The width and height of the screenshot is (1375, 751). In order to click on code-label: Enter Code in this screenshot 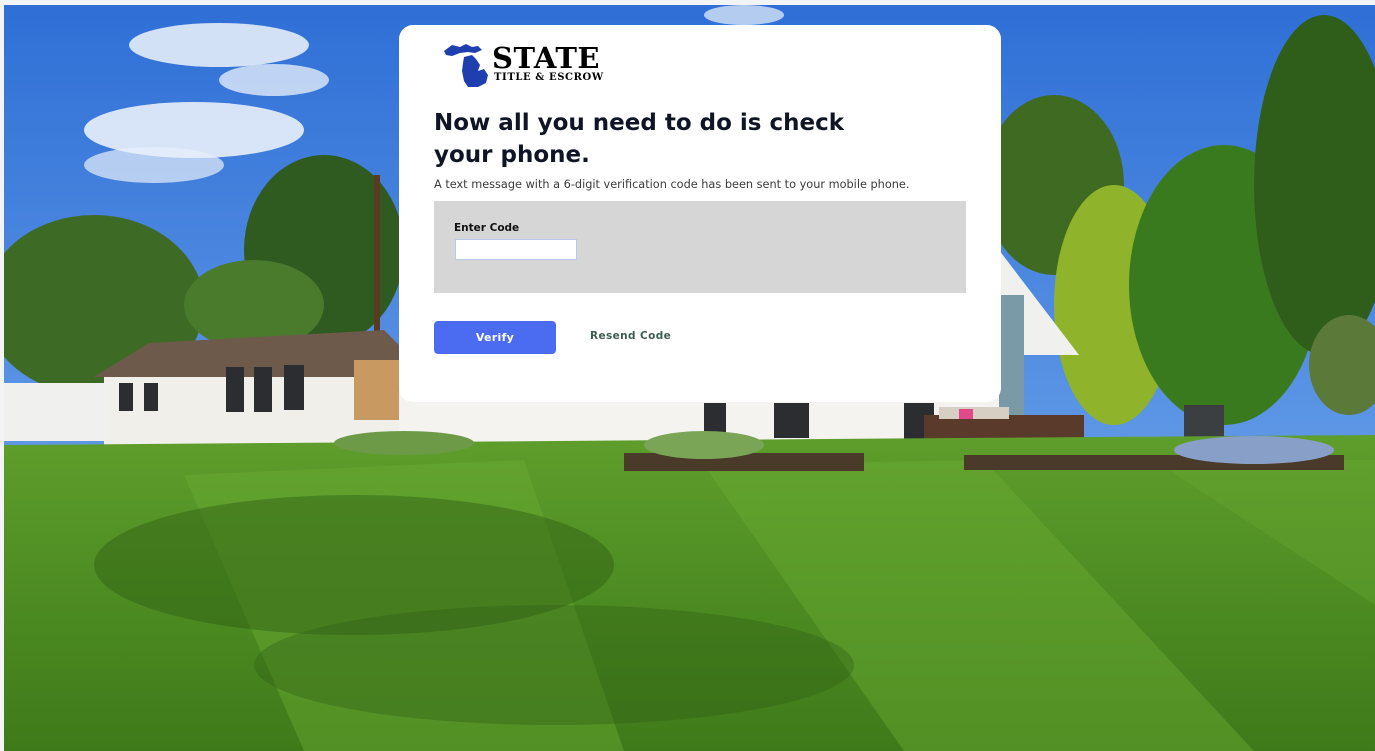, I will do `click(487, 228)`.